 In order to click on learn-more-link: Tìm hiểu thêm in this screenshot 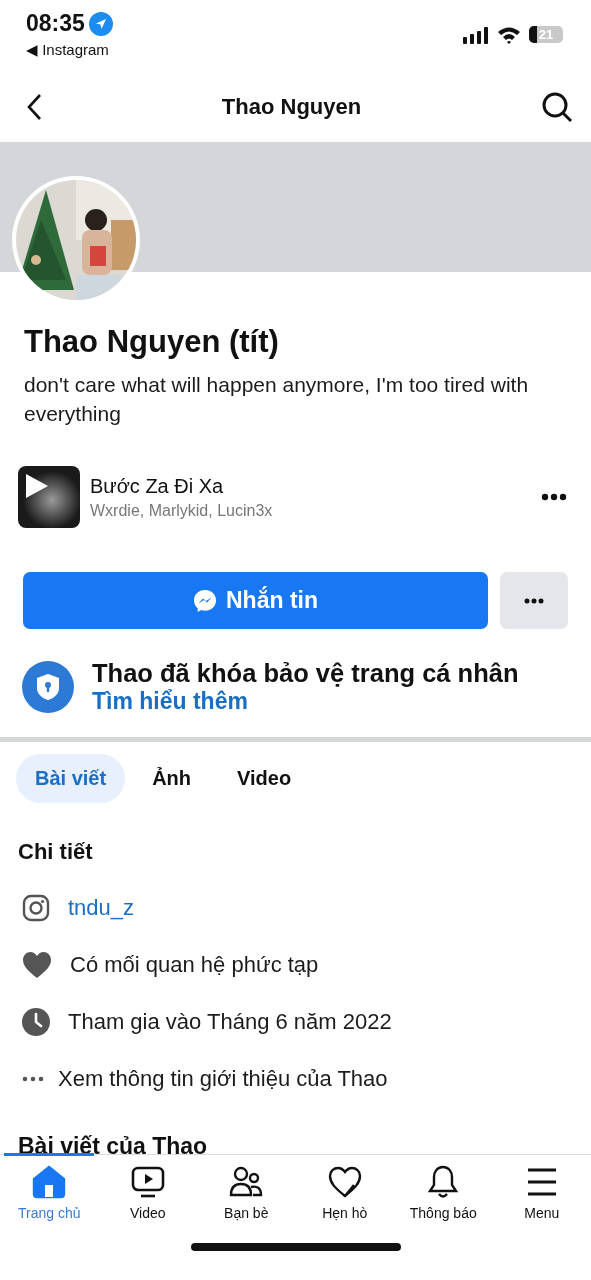, I will do `click(305, 701)`.